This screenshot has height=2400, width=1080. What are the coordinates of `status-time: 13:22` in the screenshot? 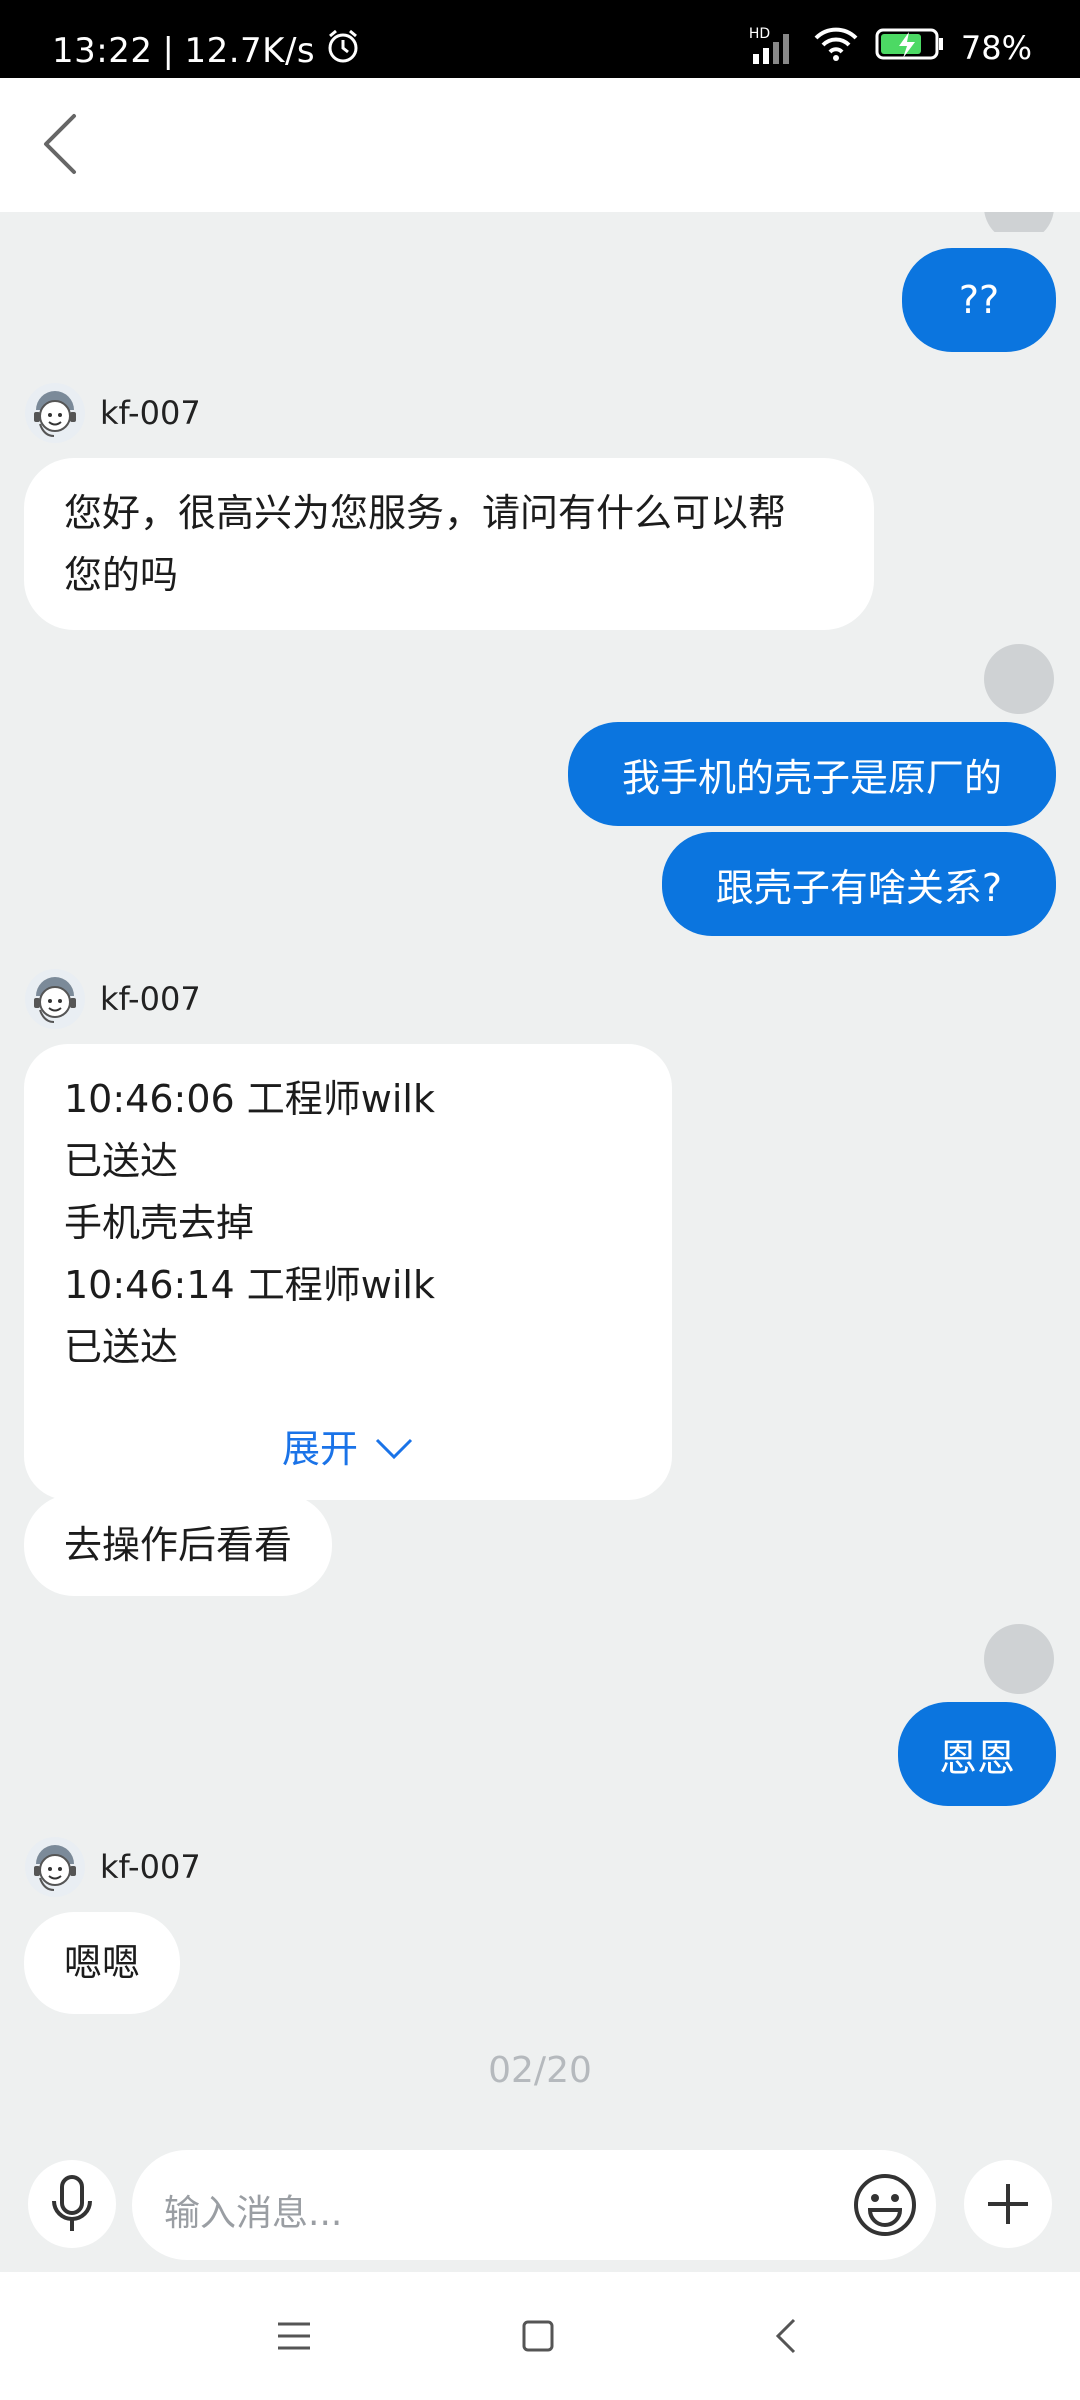 It's located at (102, 50).